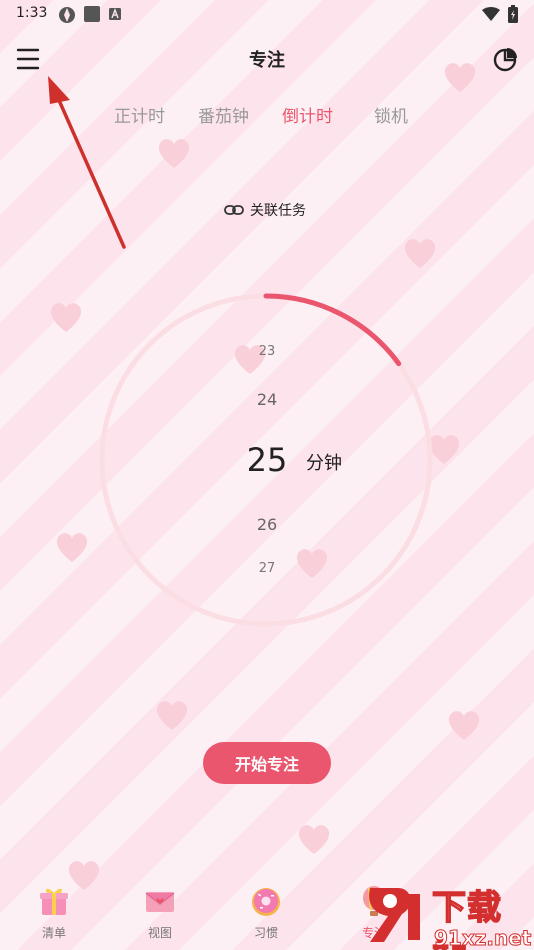 Image resolution: width=534 pixels, height=950 pixels. Describe the element at coordinates (482, 938) in the screenshot. I see `watermark-url: 91xz.net` at that location.